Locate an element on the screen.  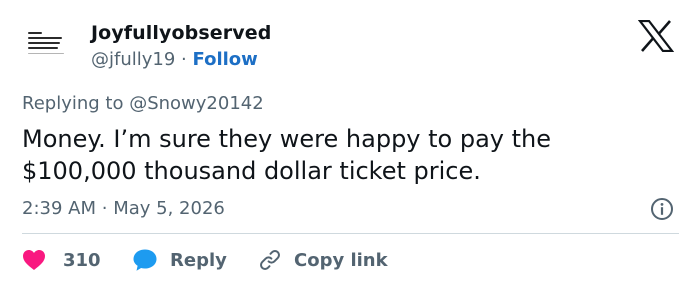
copy-link-button: Copy link is located at coordinates (323, 260).